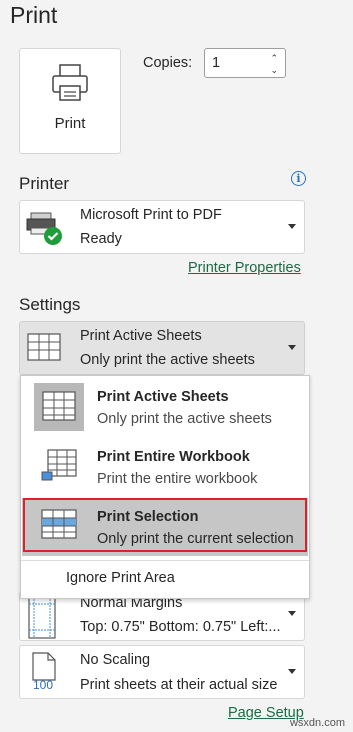 This screenshot has width=353, height=732. Describe the element at coordinates (274, 70) in the screenshot. I see `decrement-icon: ⌄` at that location.